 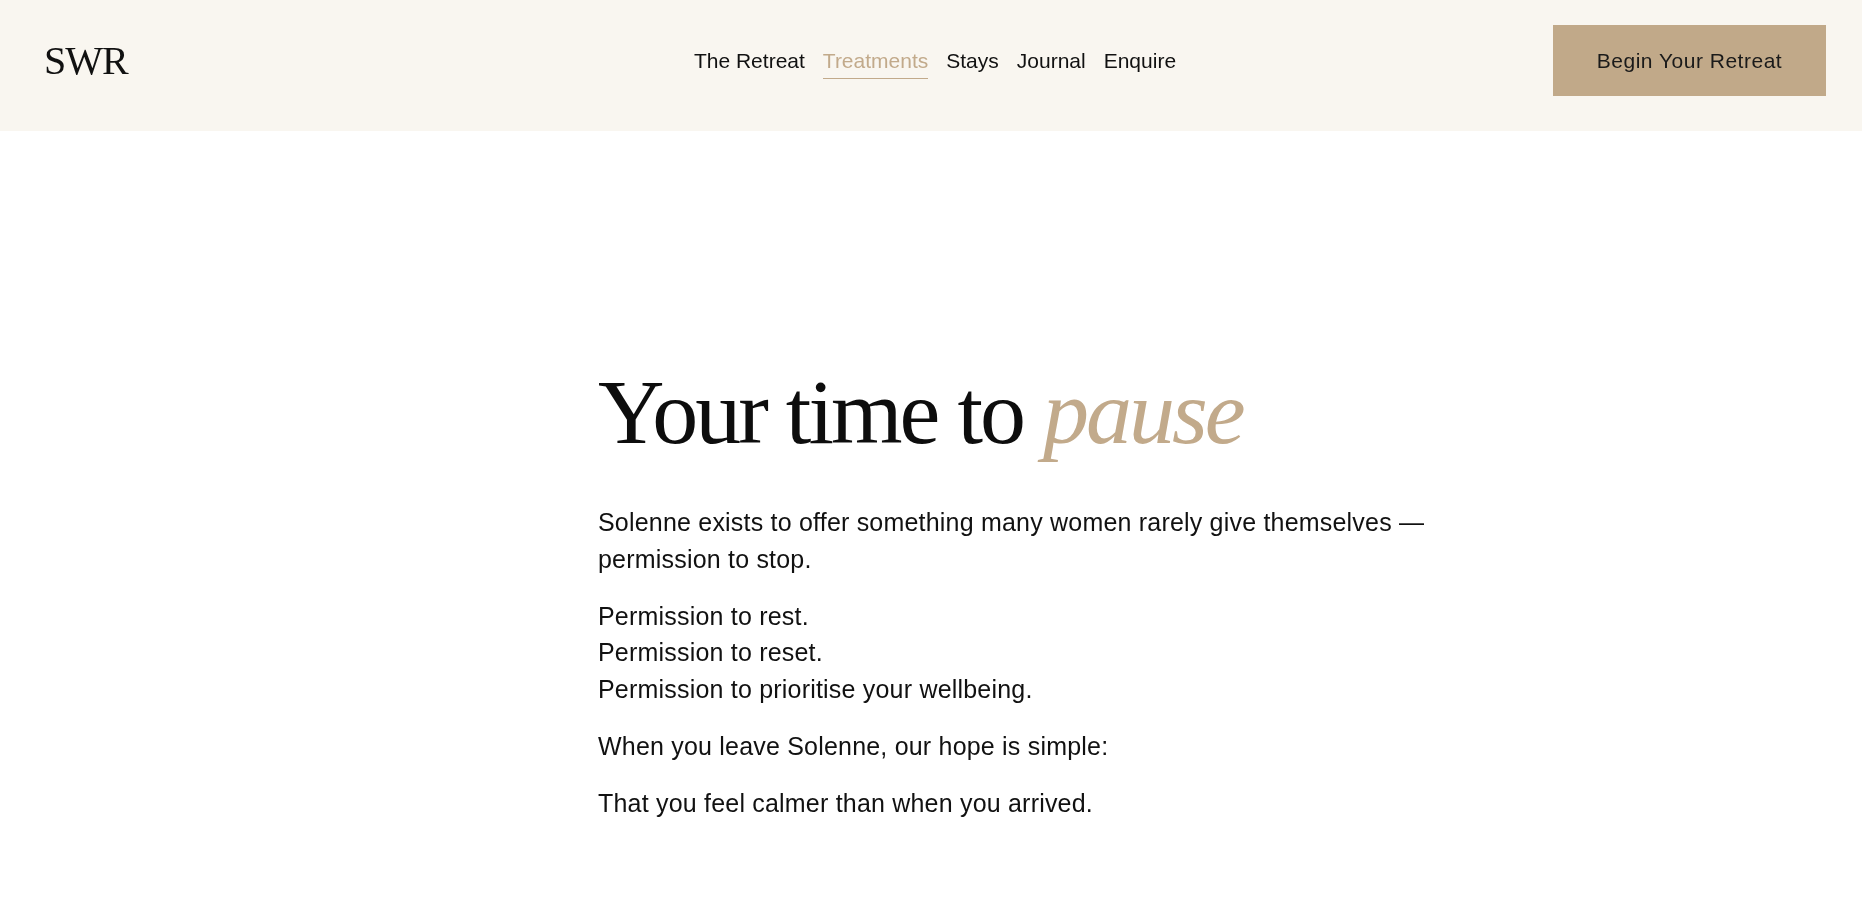 I want to click on logo: SWR, so click(x=86, y=60).